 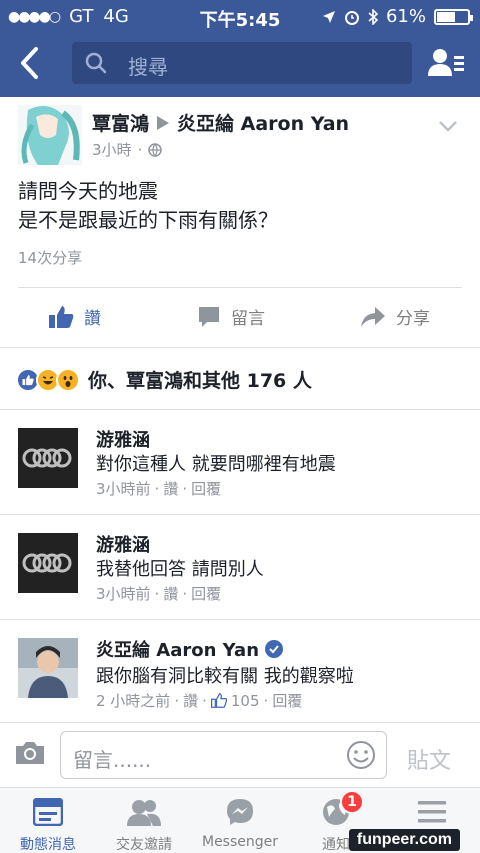 What do you see at coordinates (395, 316) in the screenshot?
I see `share-button: 分享` at bounding box center [395, 316].